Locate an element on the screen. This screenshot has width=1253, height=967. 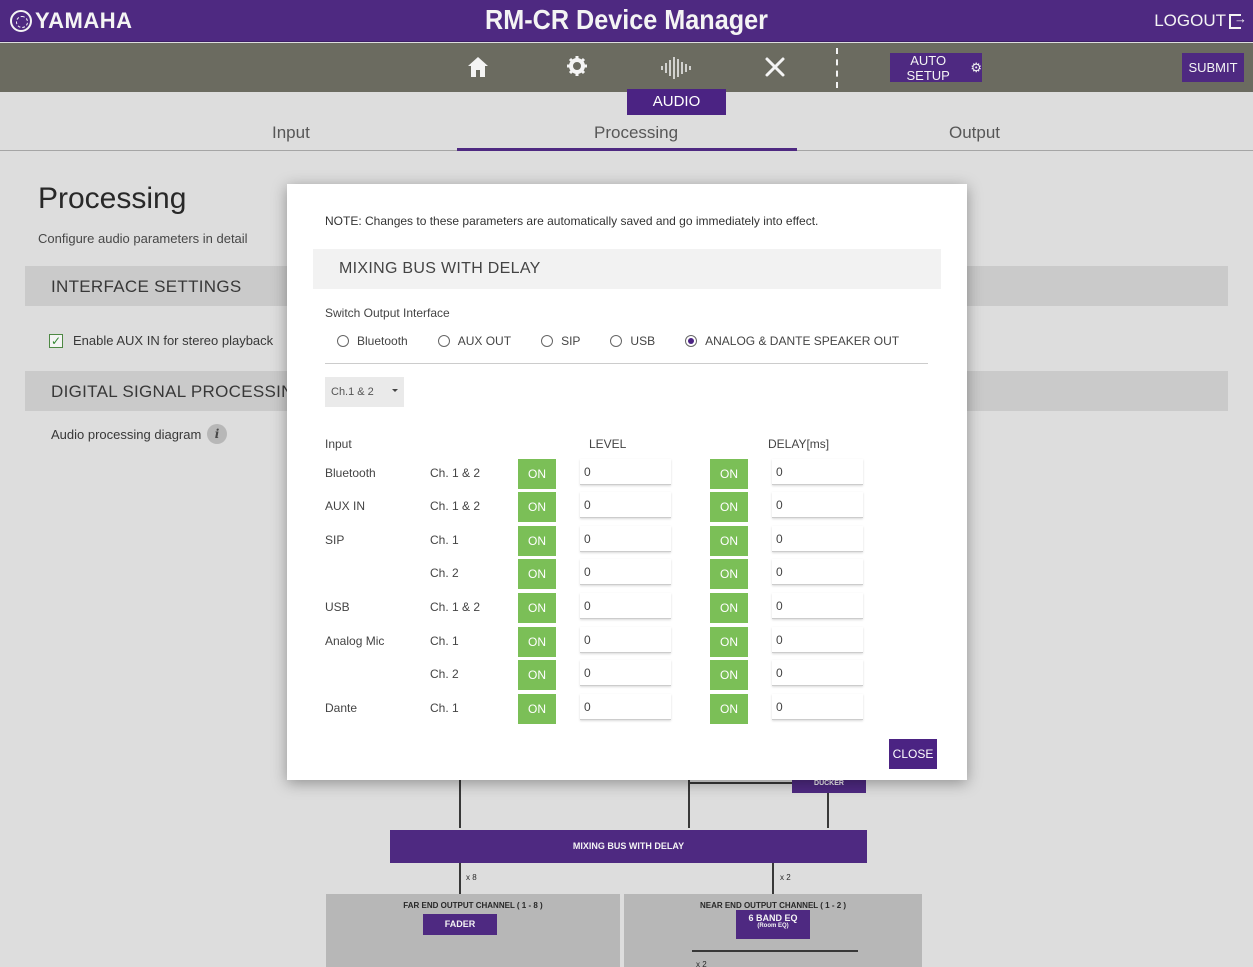
switch-output-label: Switch Output Interface is located at coordinates (387, 313).